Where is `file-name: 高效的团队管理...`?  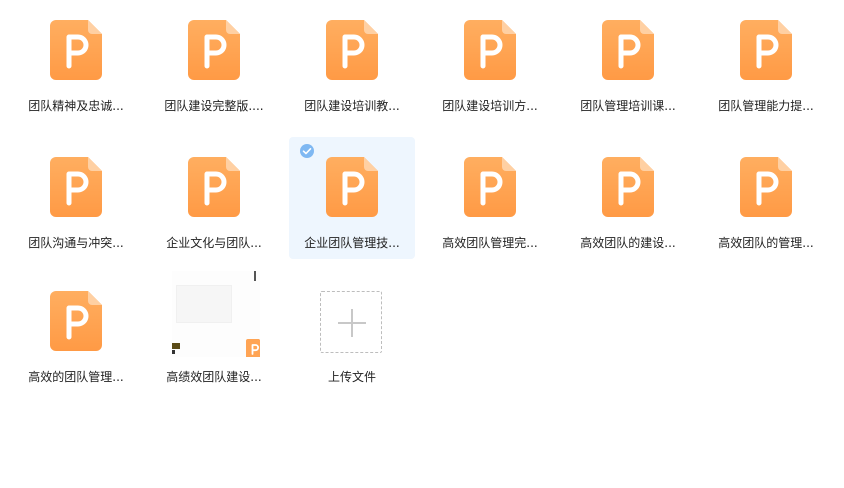
file-name: 高效的团队管理... is located at coordinates (76, 377).